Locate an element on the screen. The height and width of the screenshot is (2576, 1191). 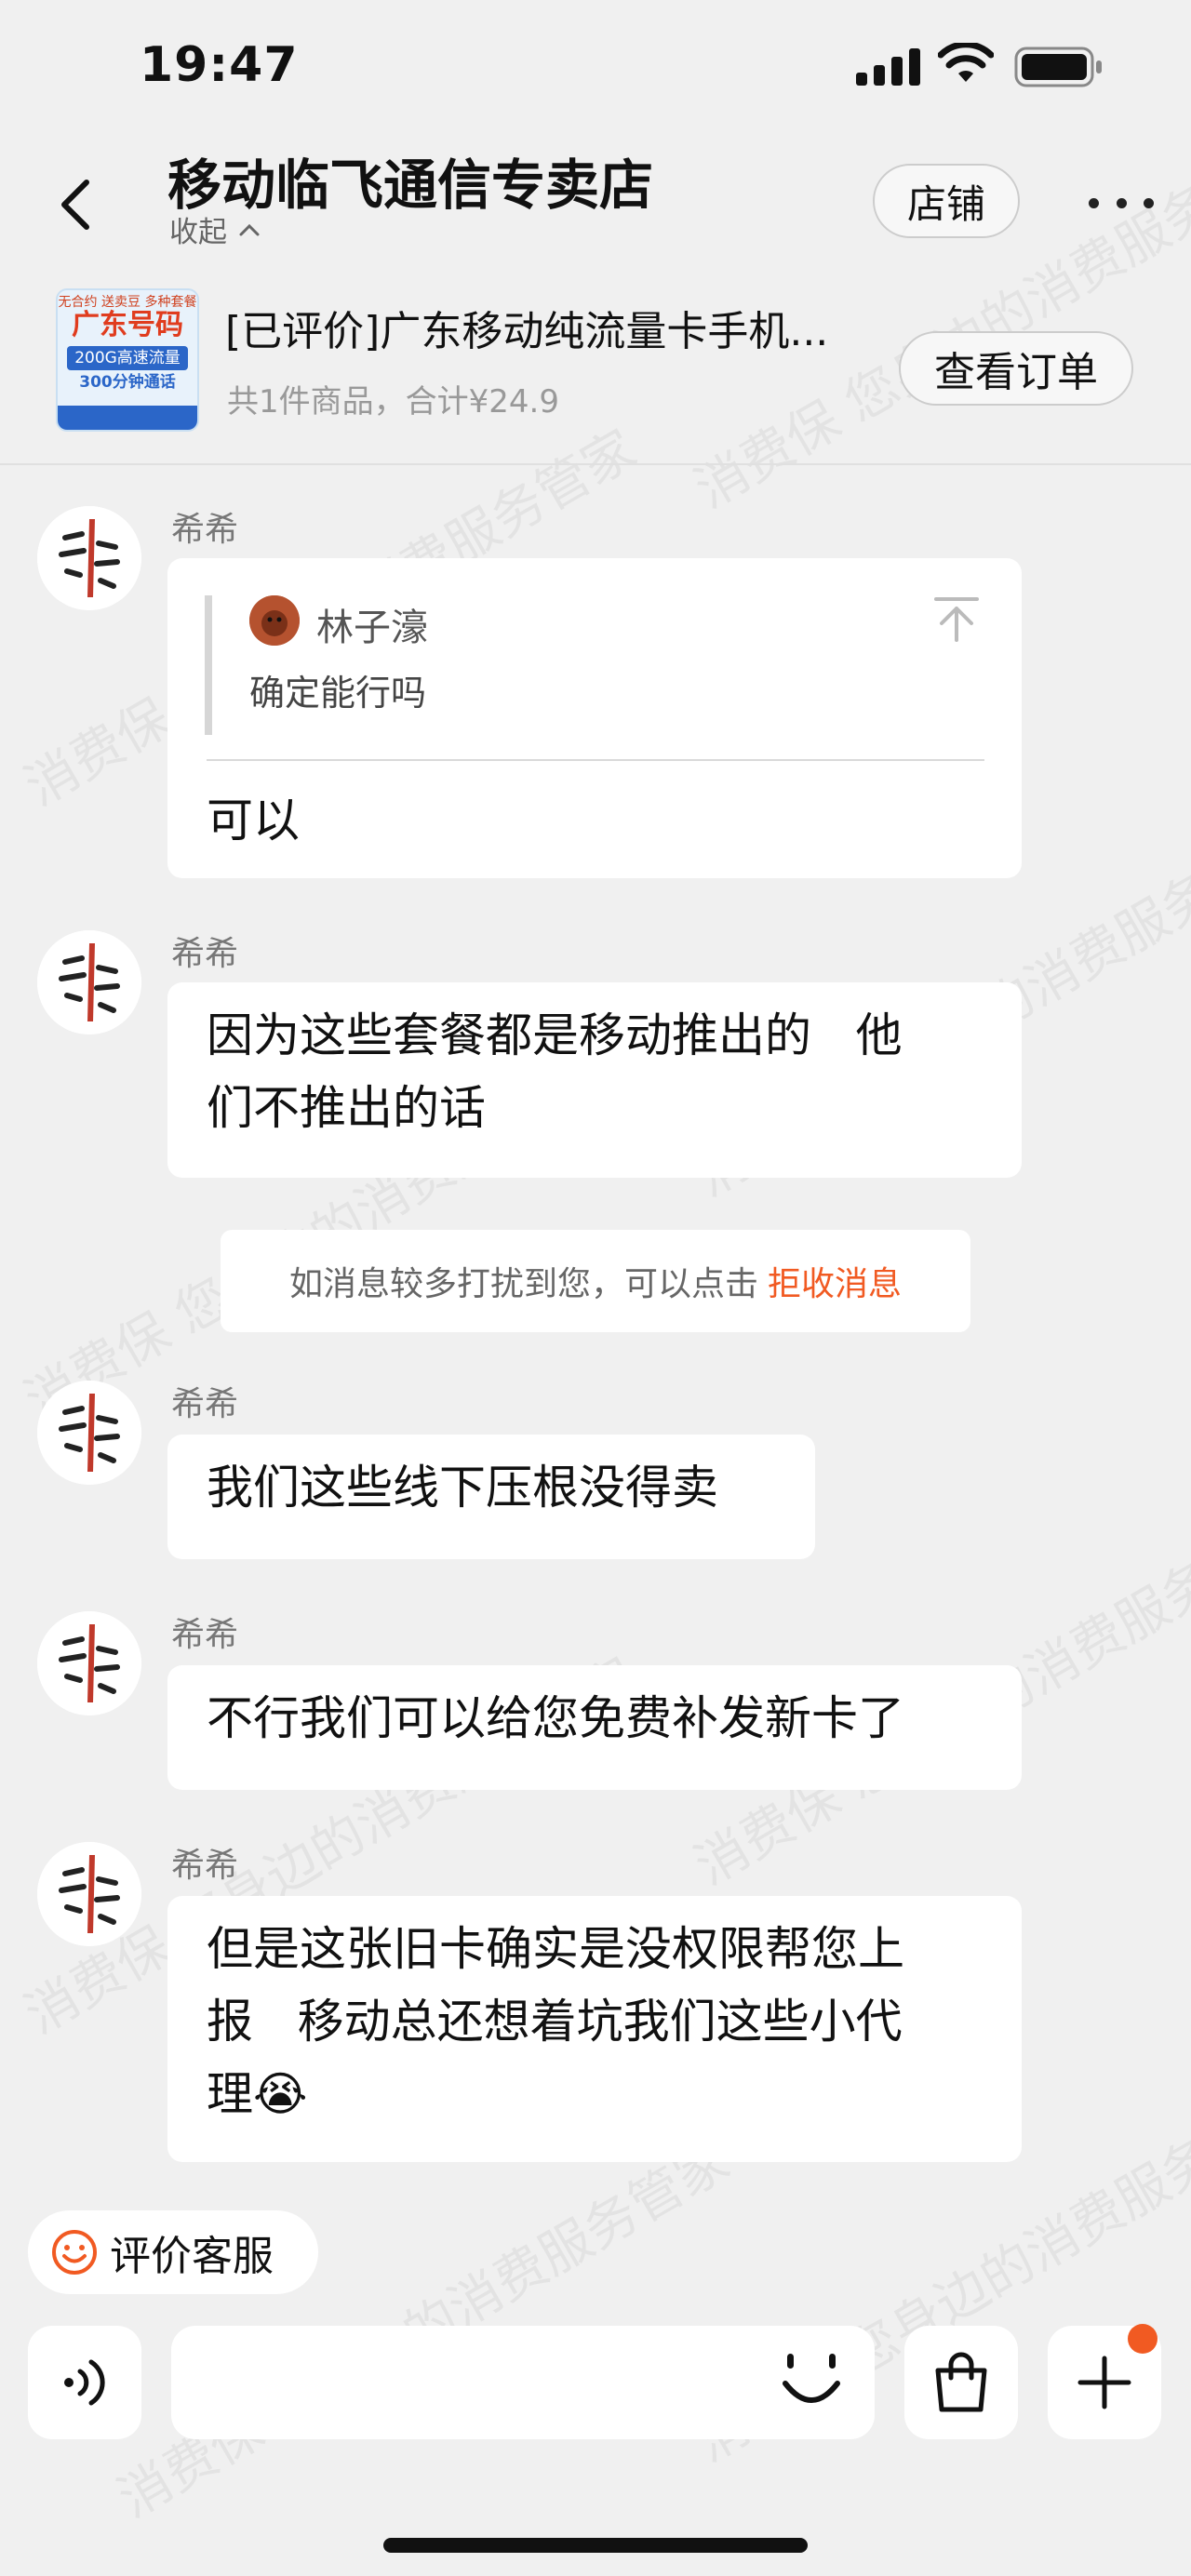
quote-text: 确定能行吗 is located at coordinates (338, 693).